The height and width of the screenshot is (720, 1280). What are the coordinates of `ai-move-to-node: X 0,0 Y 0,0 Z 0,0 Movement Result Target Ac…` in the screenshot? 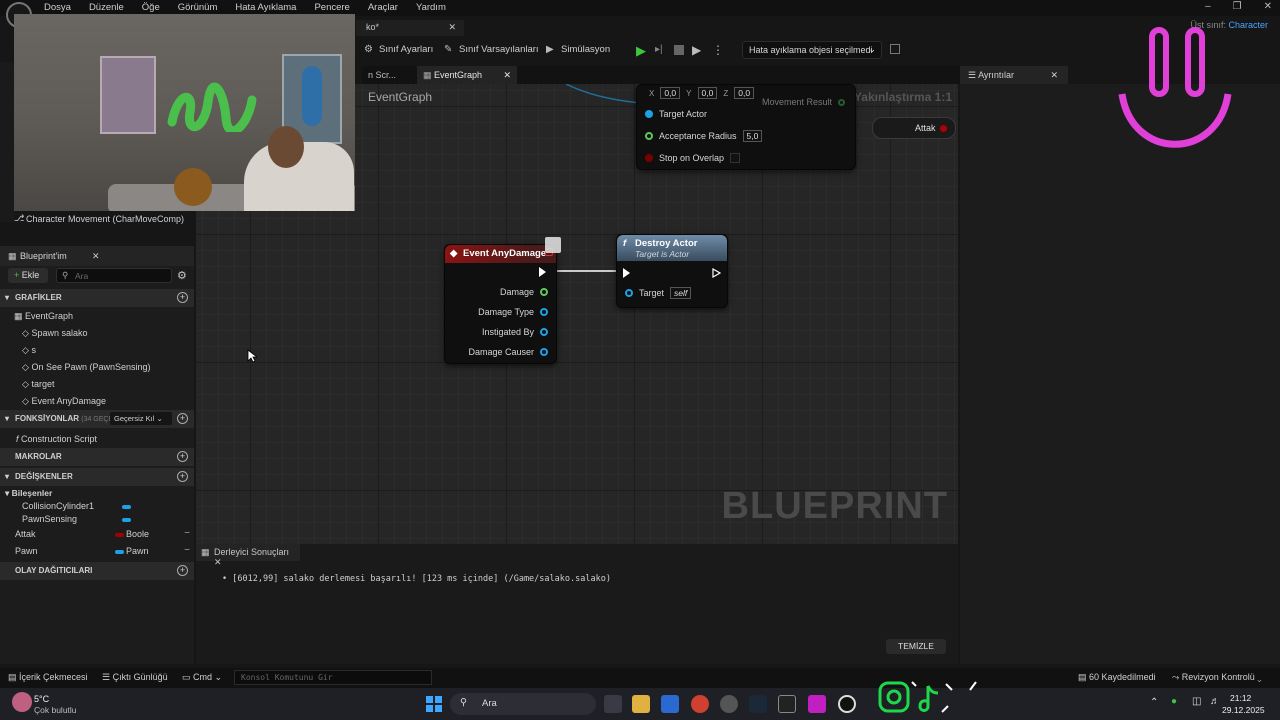 It's located at (746, 127).